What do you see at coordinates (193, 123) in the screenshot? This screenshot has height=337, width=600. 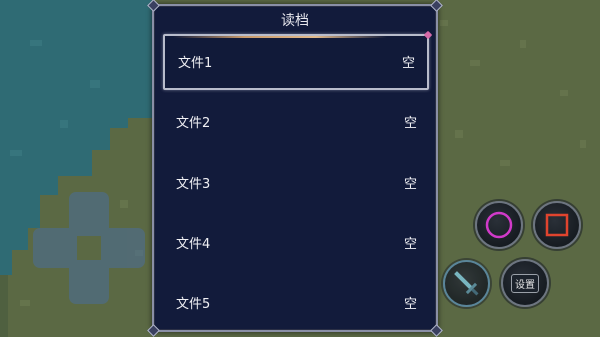 I see `slot-name: 文件2` at bounding box center [193, 123].